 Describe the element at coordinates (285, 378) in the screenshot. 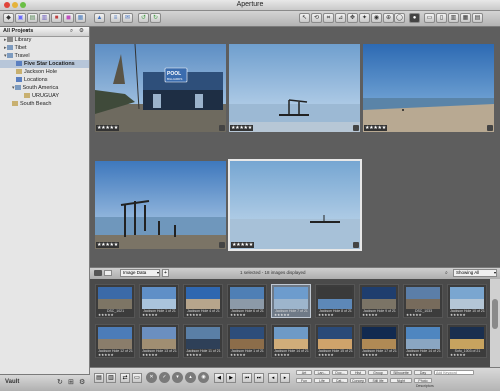

I see `keyword-group-next-icon: ▸` at that location.